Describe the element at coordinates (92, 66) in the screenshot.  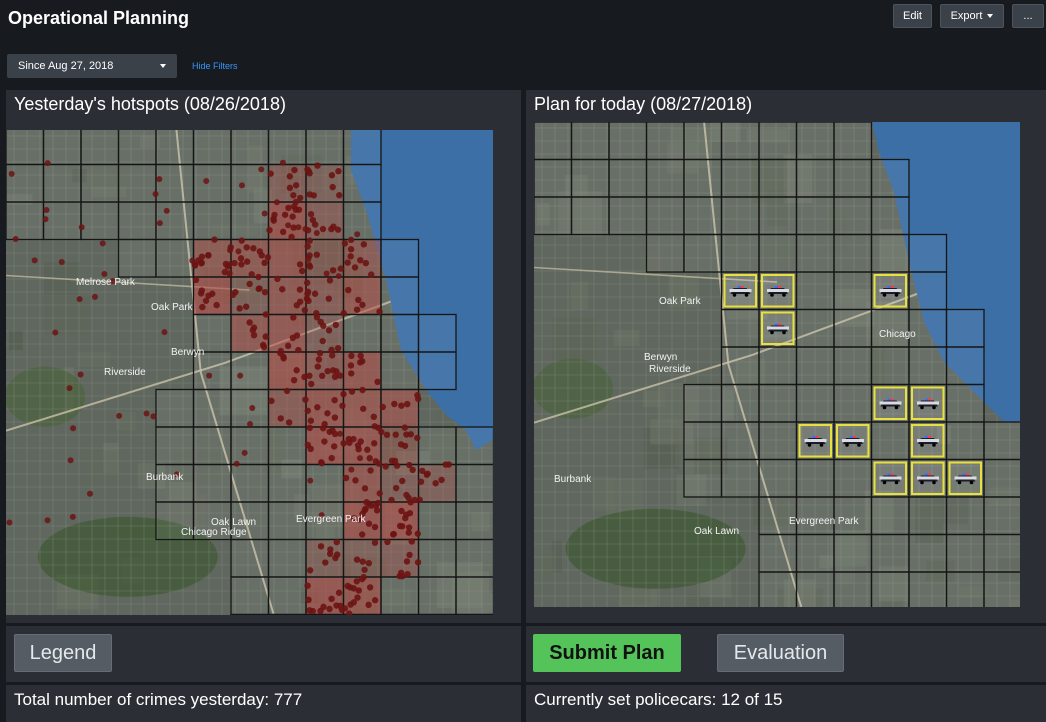
I see `time-range-dropdown: Since Aug 27, 2018` at that location.